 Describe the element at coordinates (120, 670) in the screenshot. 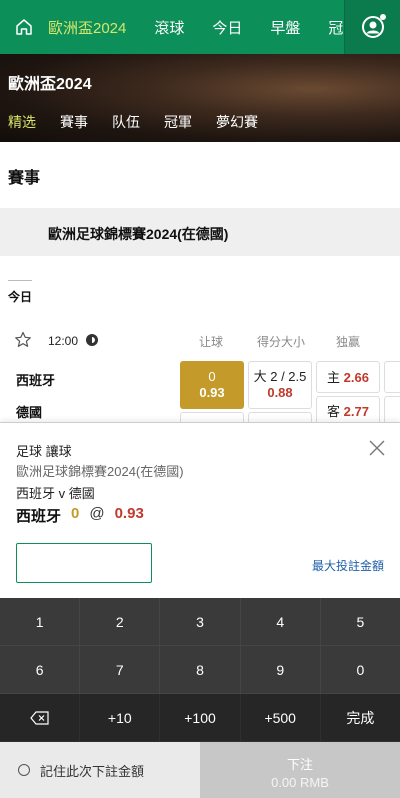

I see `key-7: 7` at that location.